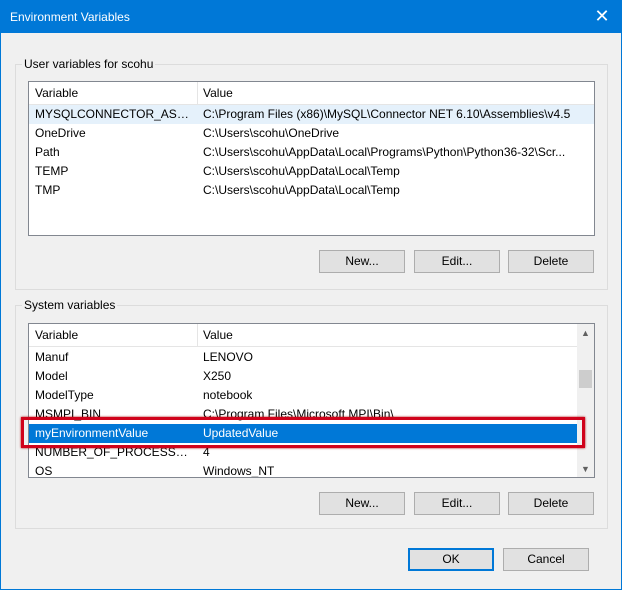 The height and width of the screenshot is (590, 622). Describe the element at coordinates (451, 559) in the screenshot. I see `ok-button: OK` at that location.